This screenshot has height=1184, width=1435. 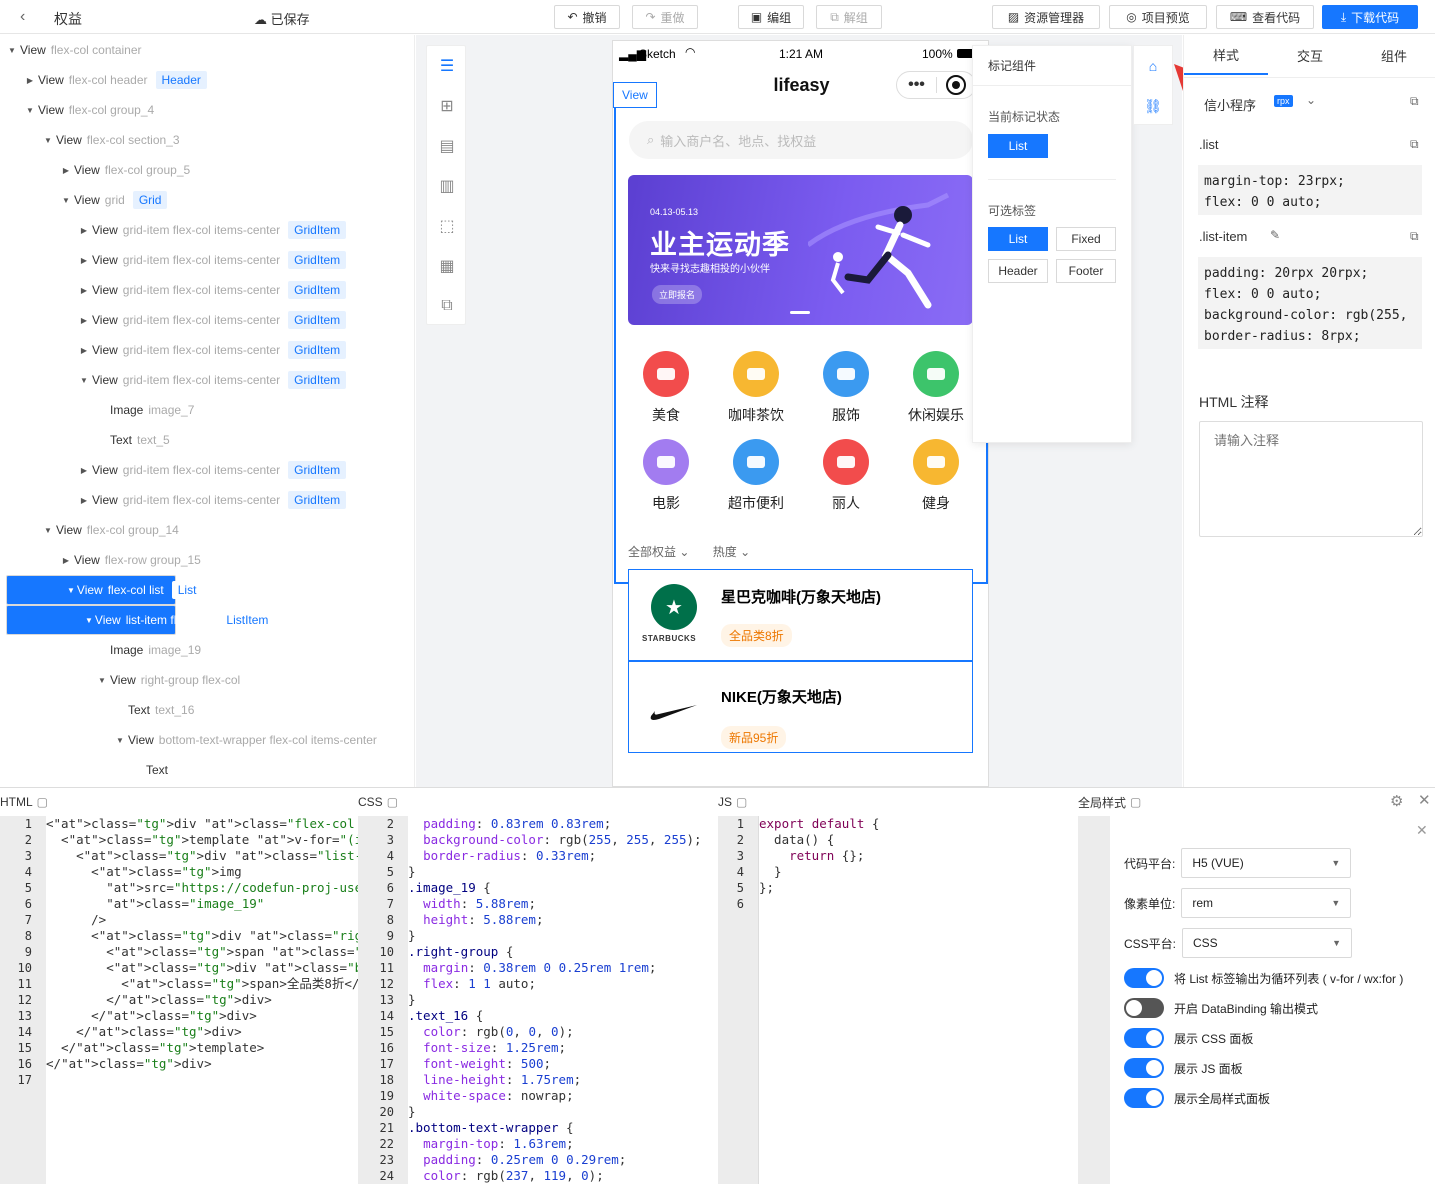 I want to click on chevron-down-icon: ⌄, so click(x=1311, y=100).